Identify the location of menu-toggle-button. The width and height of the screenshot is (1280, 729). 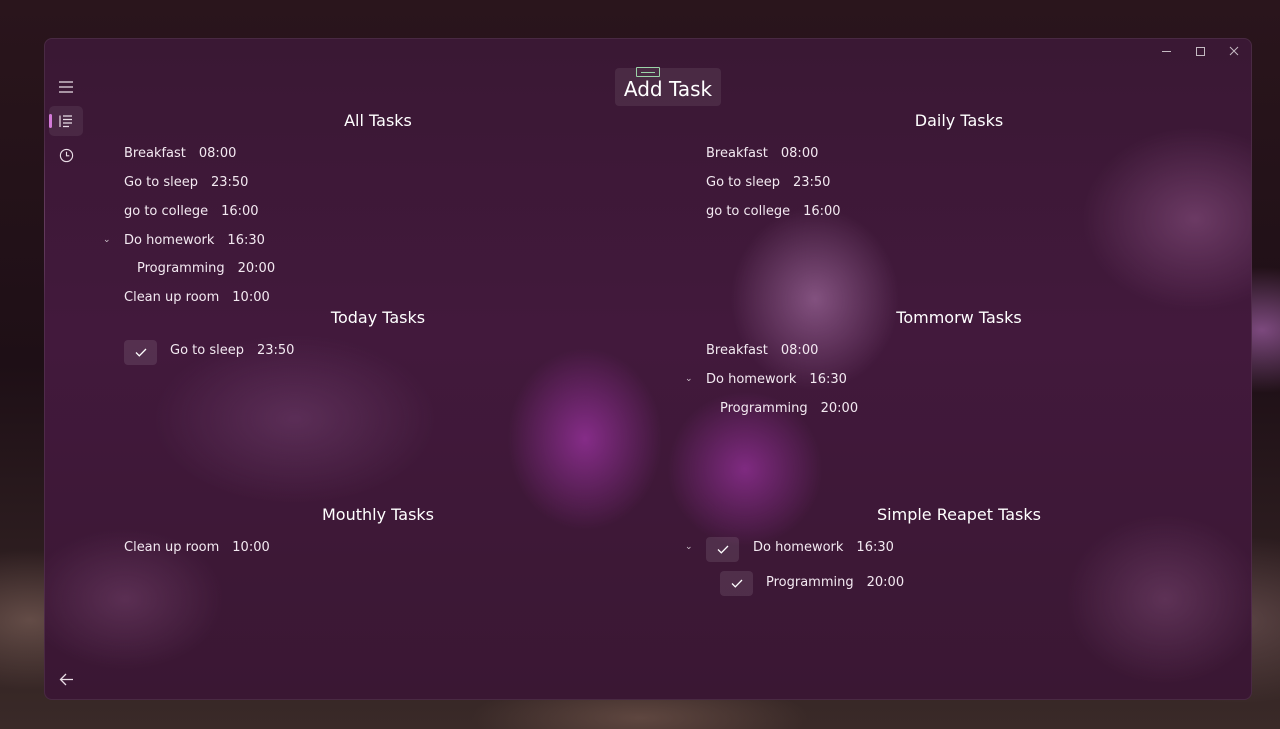
(66, 87).